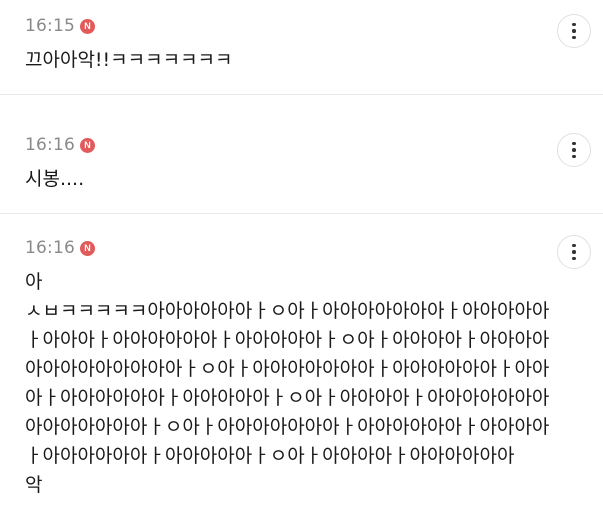 Image resolution: width=603 pixels, height=513 pixels. I want to click on comment-text: 끄아아악!!ㅋㅋㅋㅋㅋㅋㅋ, so click(129, 60).